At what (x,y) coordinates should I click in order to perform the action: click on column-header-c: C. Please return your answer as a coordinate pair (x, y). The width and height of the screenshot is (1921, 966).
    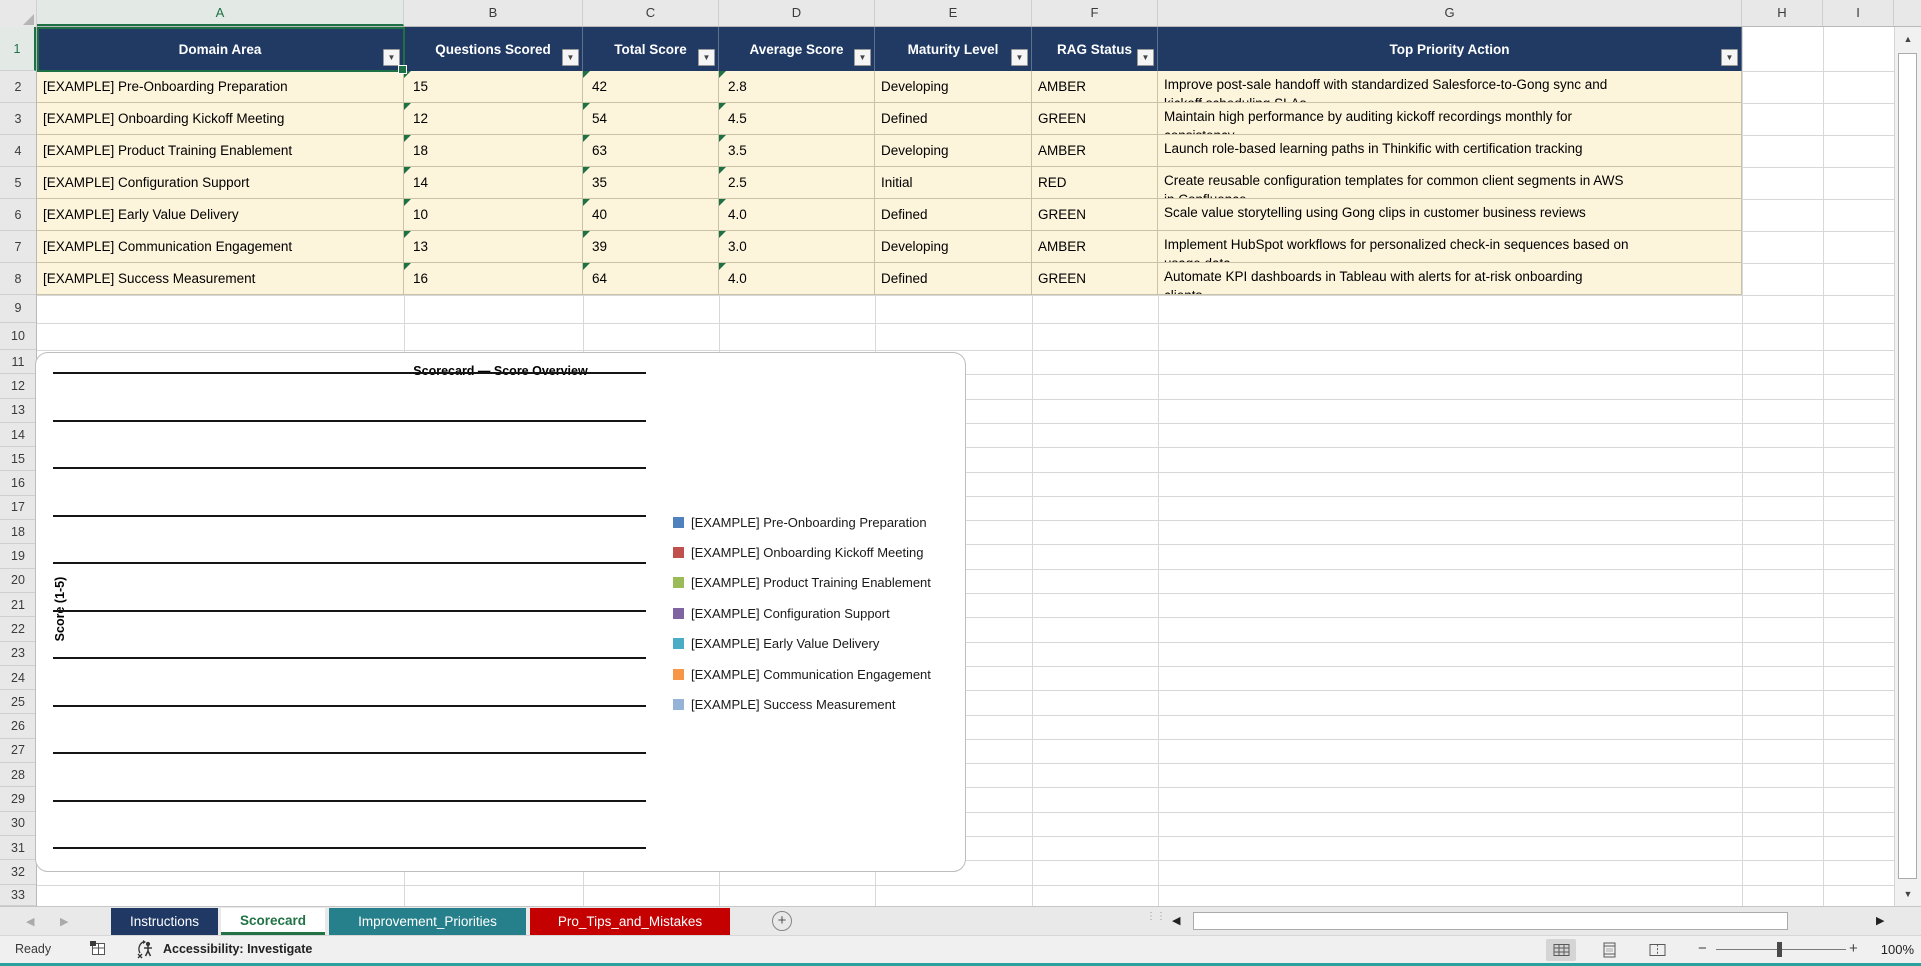
    Looking at the image, I should click on (651, 13).